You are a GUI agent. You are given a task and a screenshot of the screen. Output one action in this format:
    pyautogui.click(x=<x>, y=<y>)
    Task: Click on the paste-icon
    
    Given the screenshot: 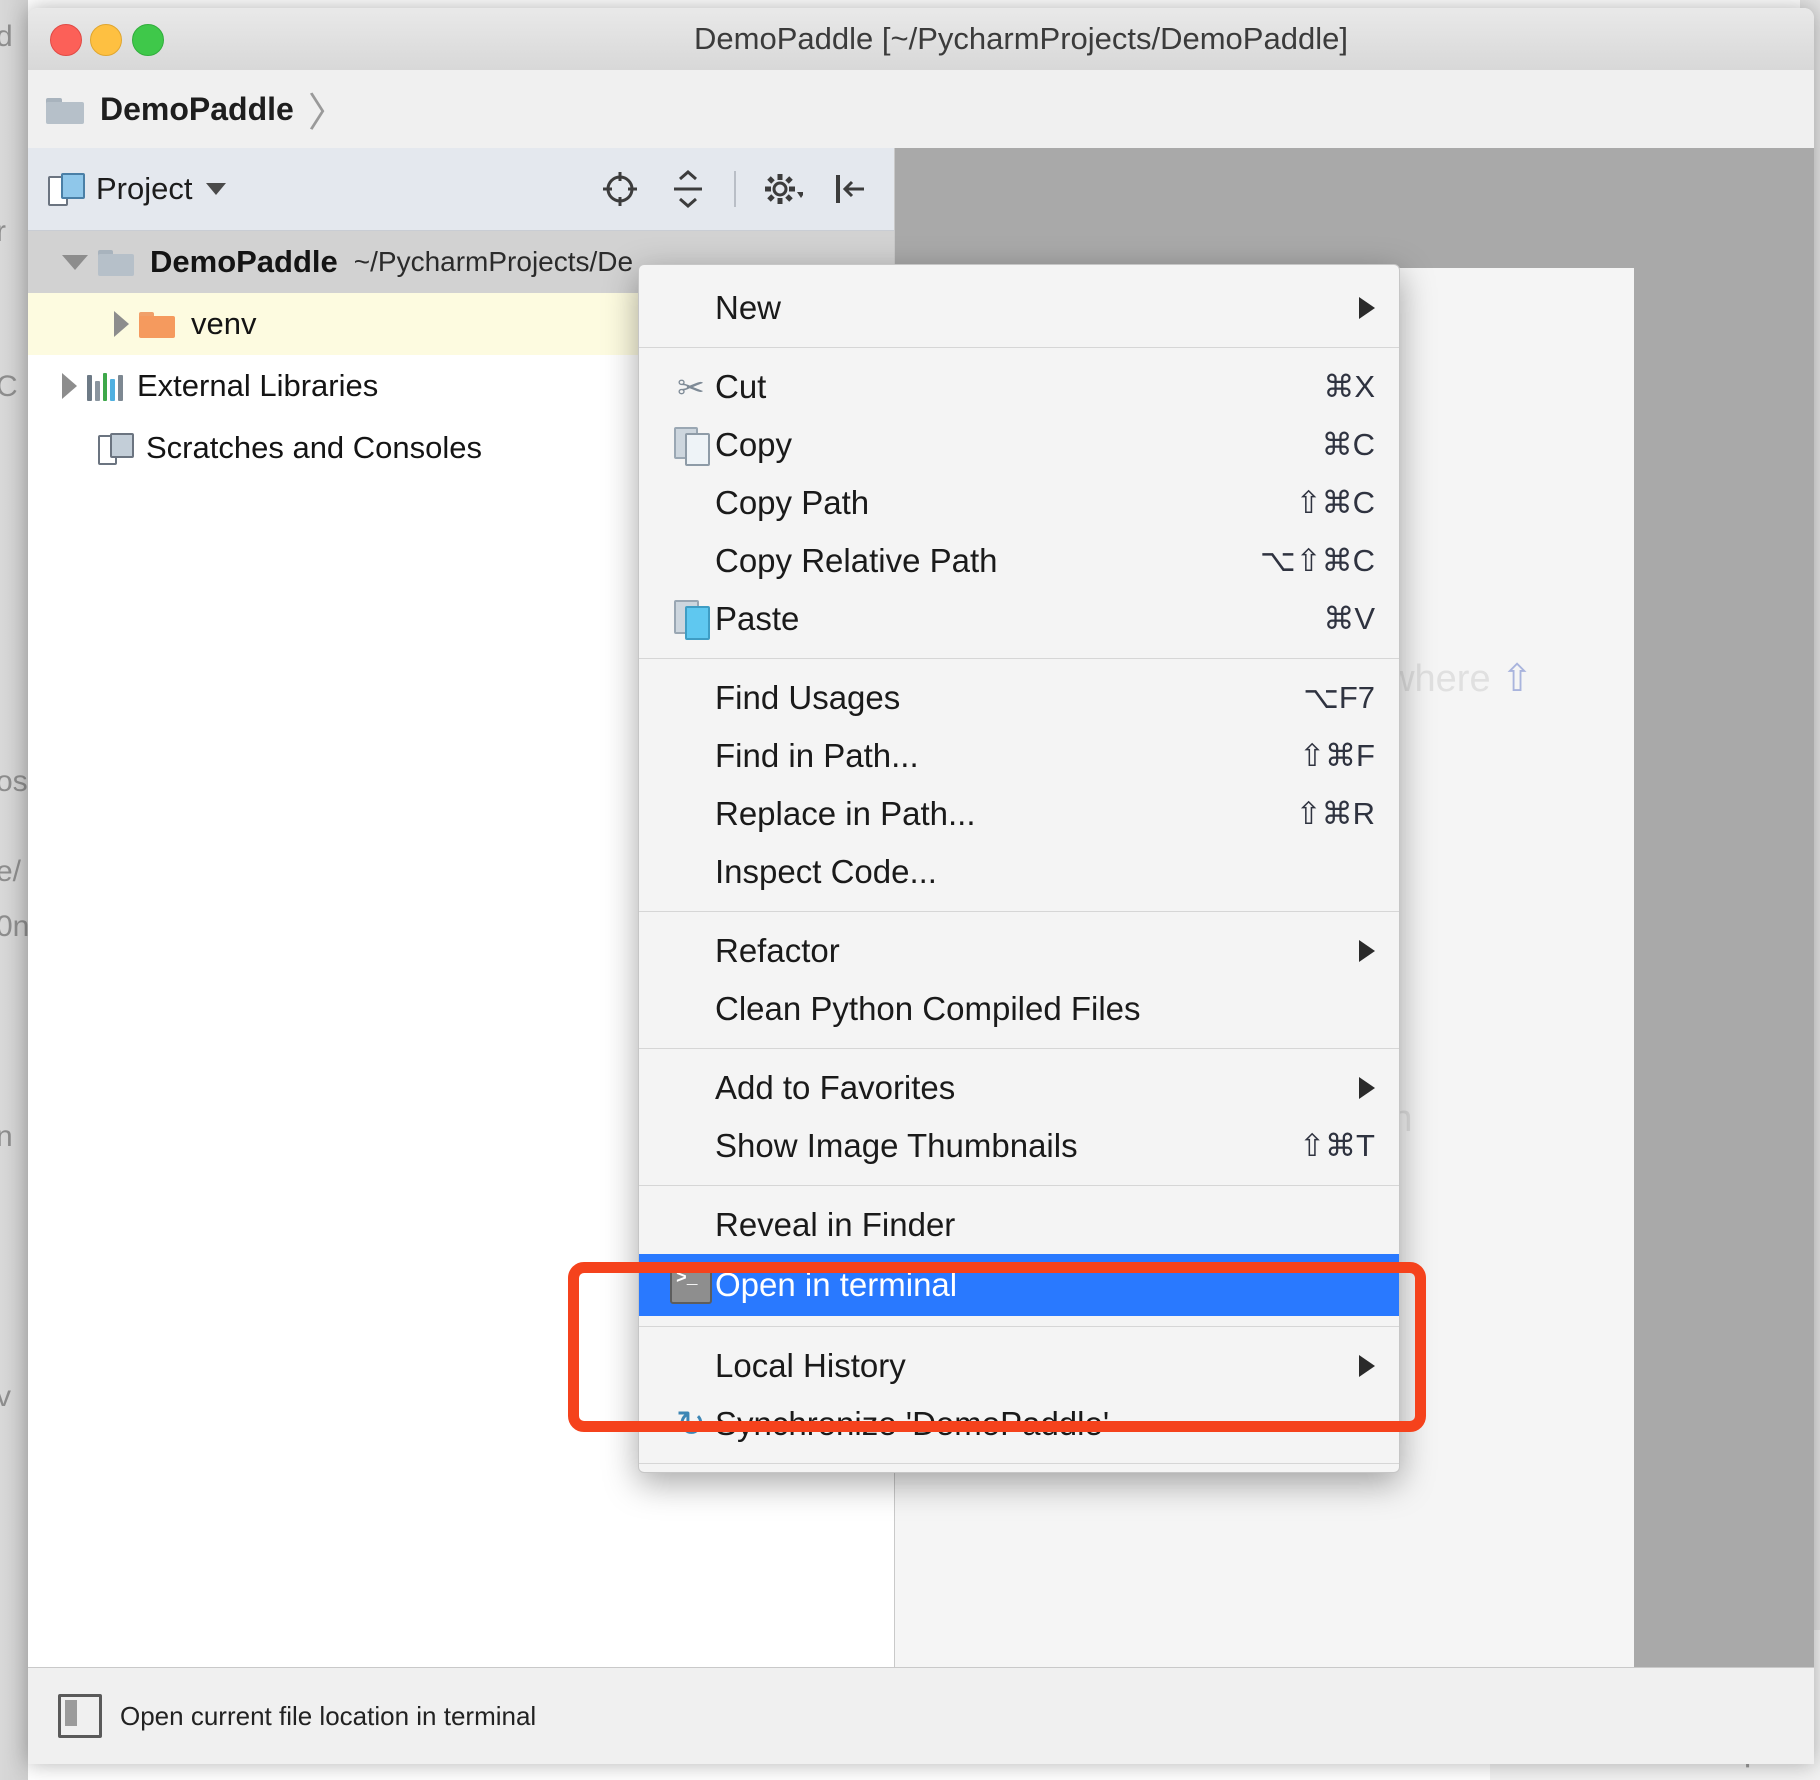 What is the action you would take?
    pyautogui.click(x=691, y=620)
    